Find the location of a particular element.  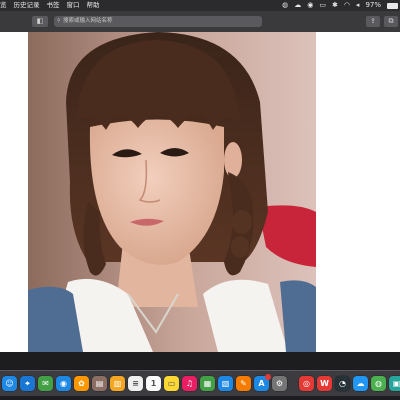

dock-app-baidu-netdisk: ☁ is located at coordinates (360, 383).